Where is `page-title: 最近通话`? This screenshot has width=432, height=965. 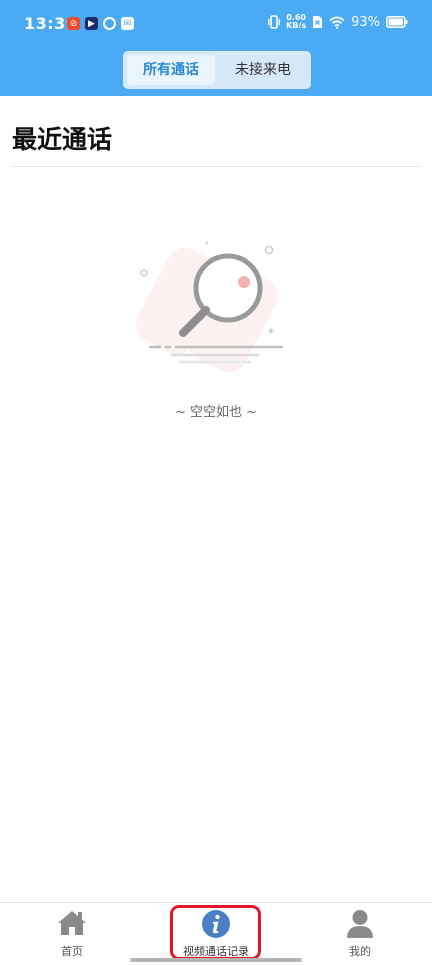
page-title: 最近通话 is located at coordinates (62, 139).